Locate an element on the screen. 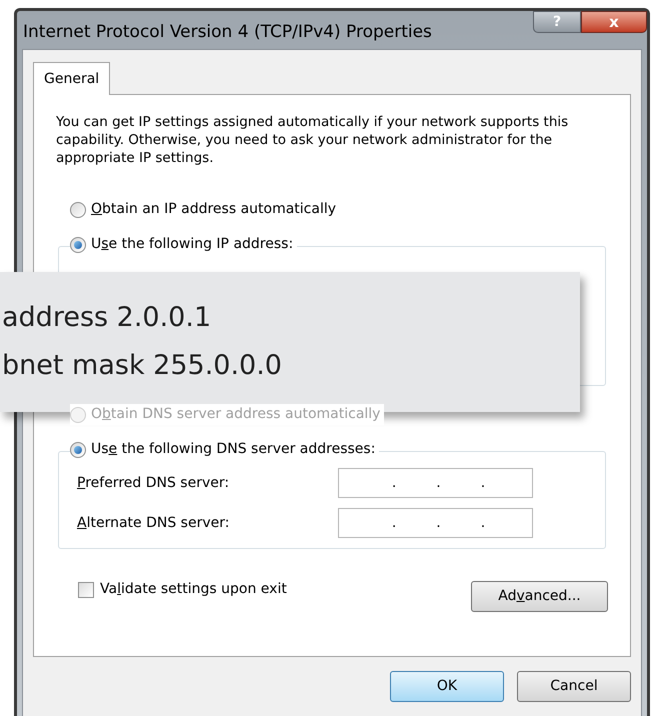 This screenshot has height=716, width=659. dialog-button: OK is located at coordinates (447, 686).